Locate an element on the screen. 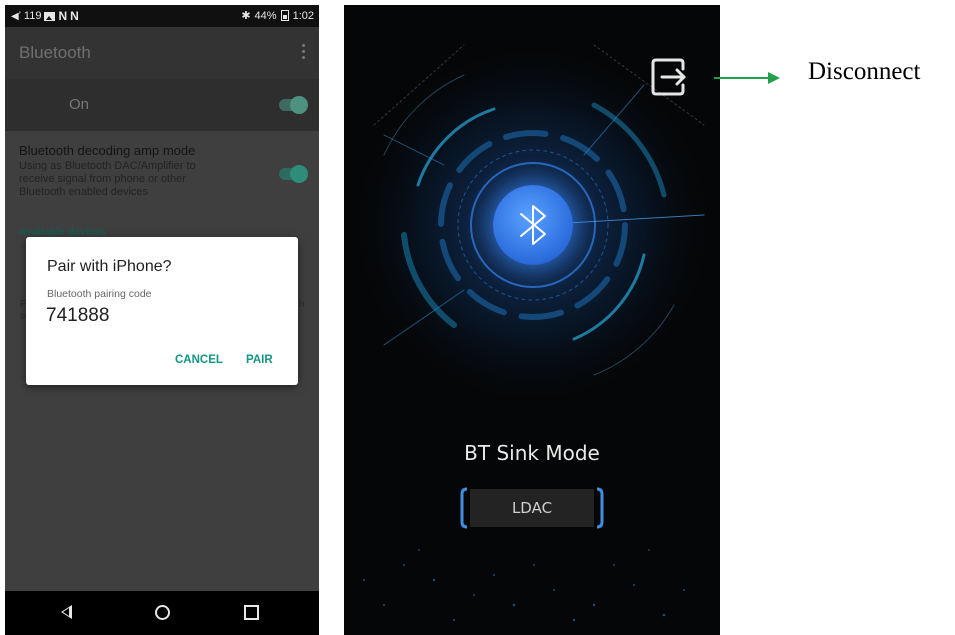 The height and width of the screenshot is (635, 955). pairing-code: 741888 is located at coordinates (78, 315).